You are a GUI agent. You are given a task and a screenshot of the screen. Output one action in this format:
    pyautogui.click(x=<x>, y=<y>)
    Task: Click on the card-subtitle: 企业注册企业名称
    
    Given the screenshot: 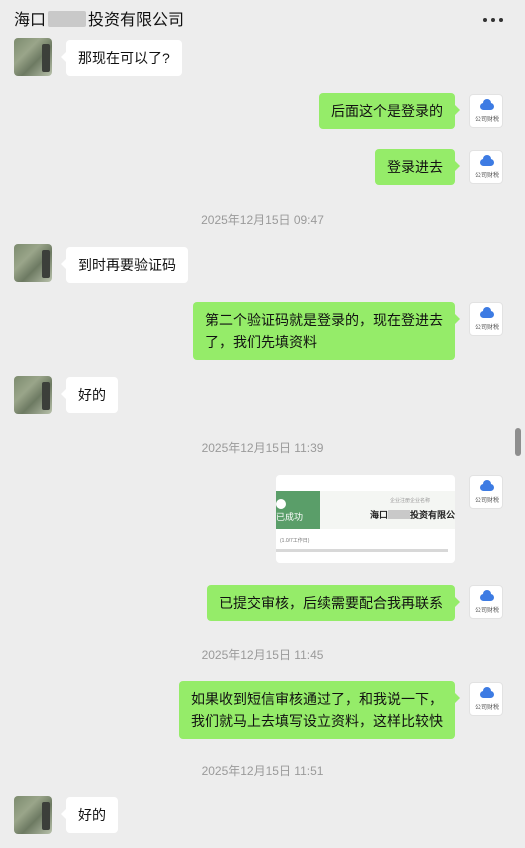 What is the action you would take?
    pyautogui.click(x=410, y=501)
    